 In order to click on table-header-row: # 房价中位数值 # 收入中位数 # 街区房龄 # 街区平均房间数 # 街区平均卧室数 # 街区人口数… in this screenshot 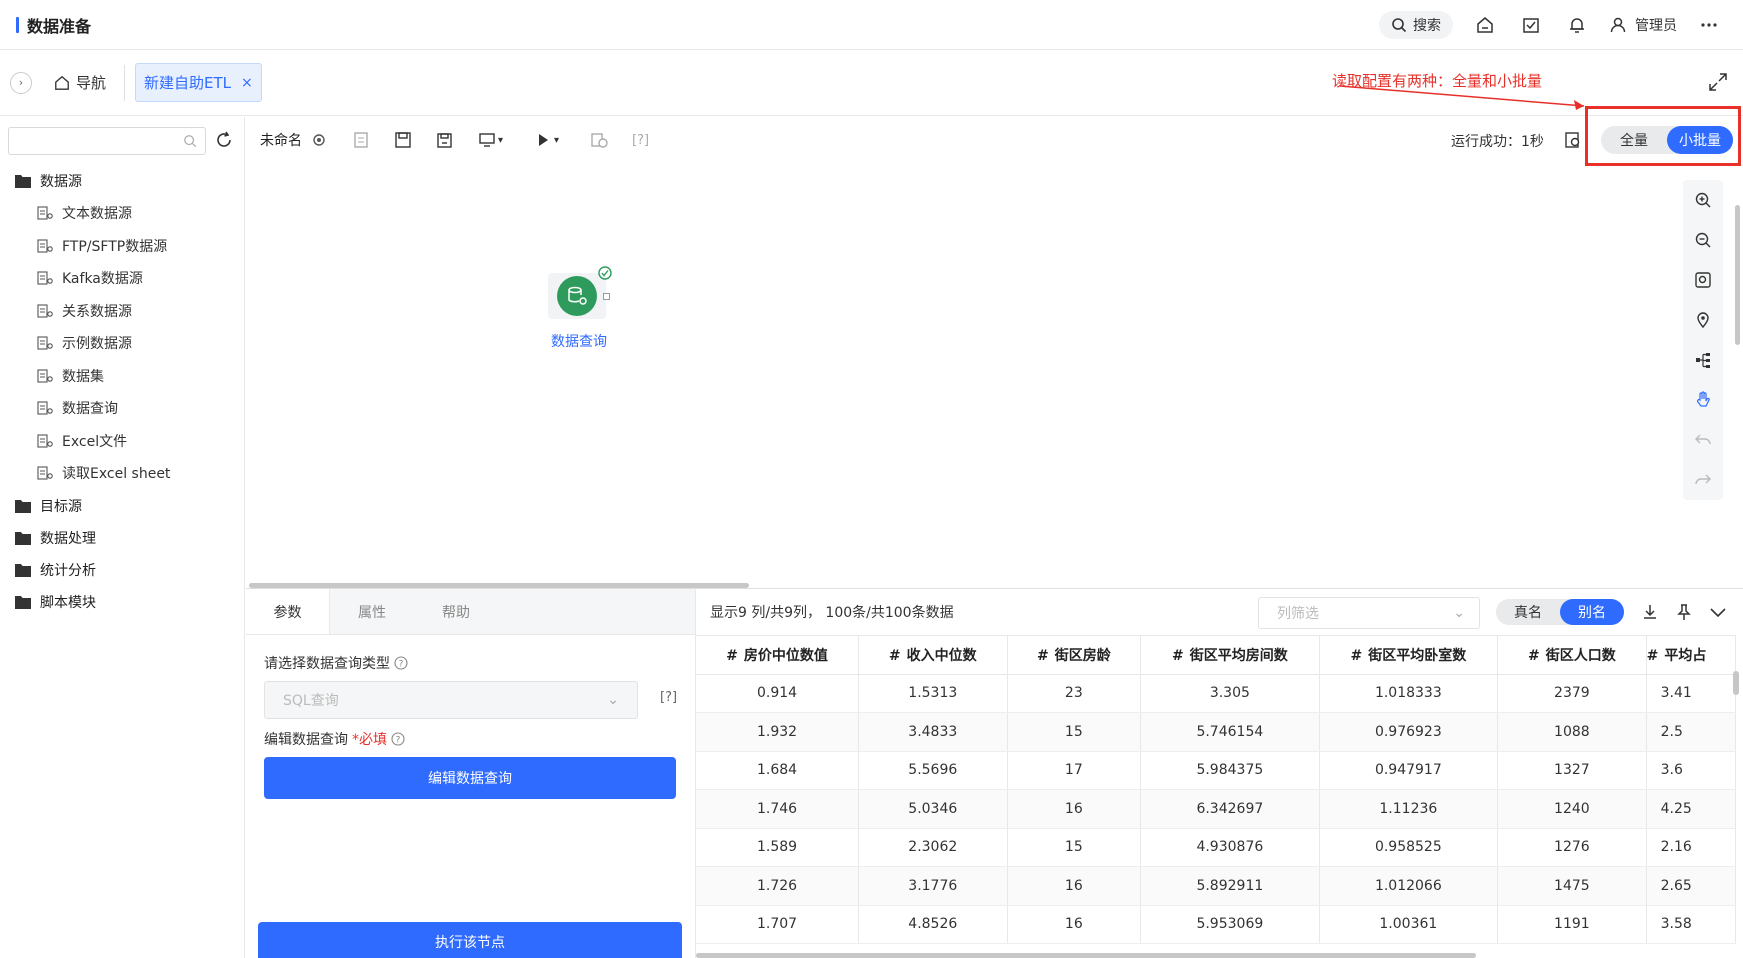, I will do `click(1216, 655)`.